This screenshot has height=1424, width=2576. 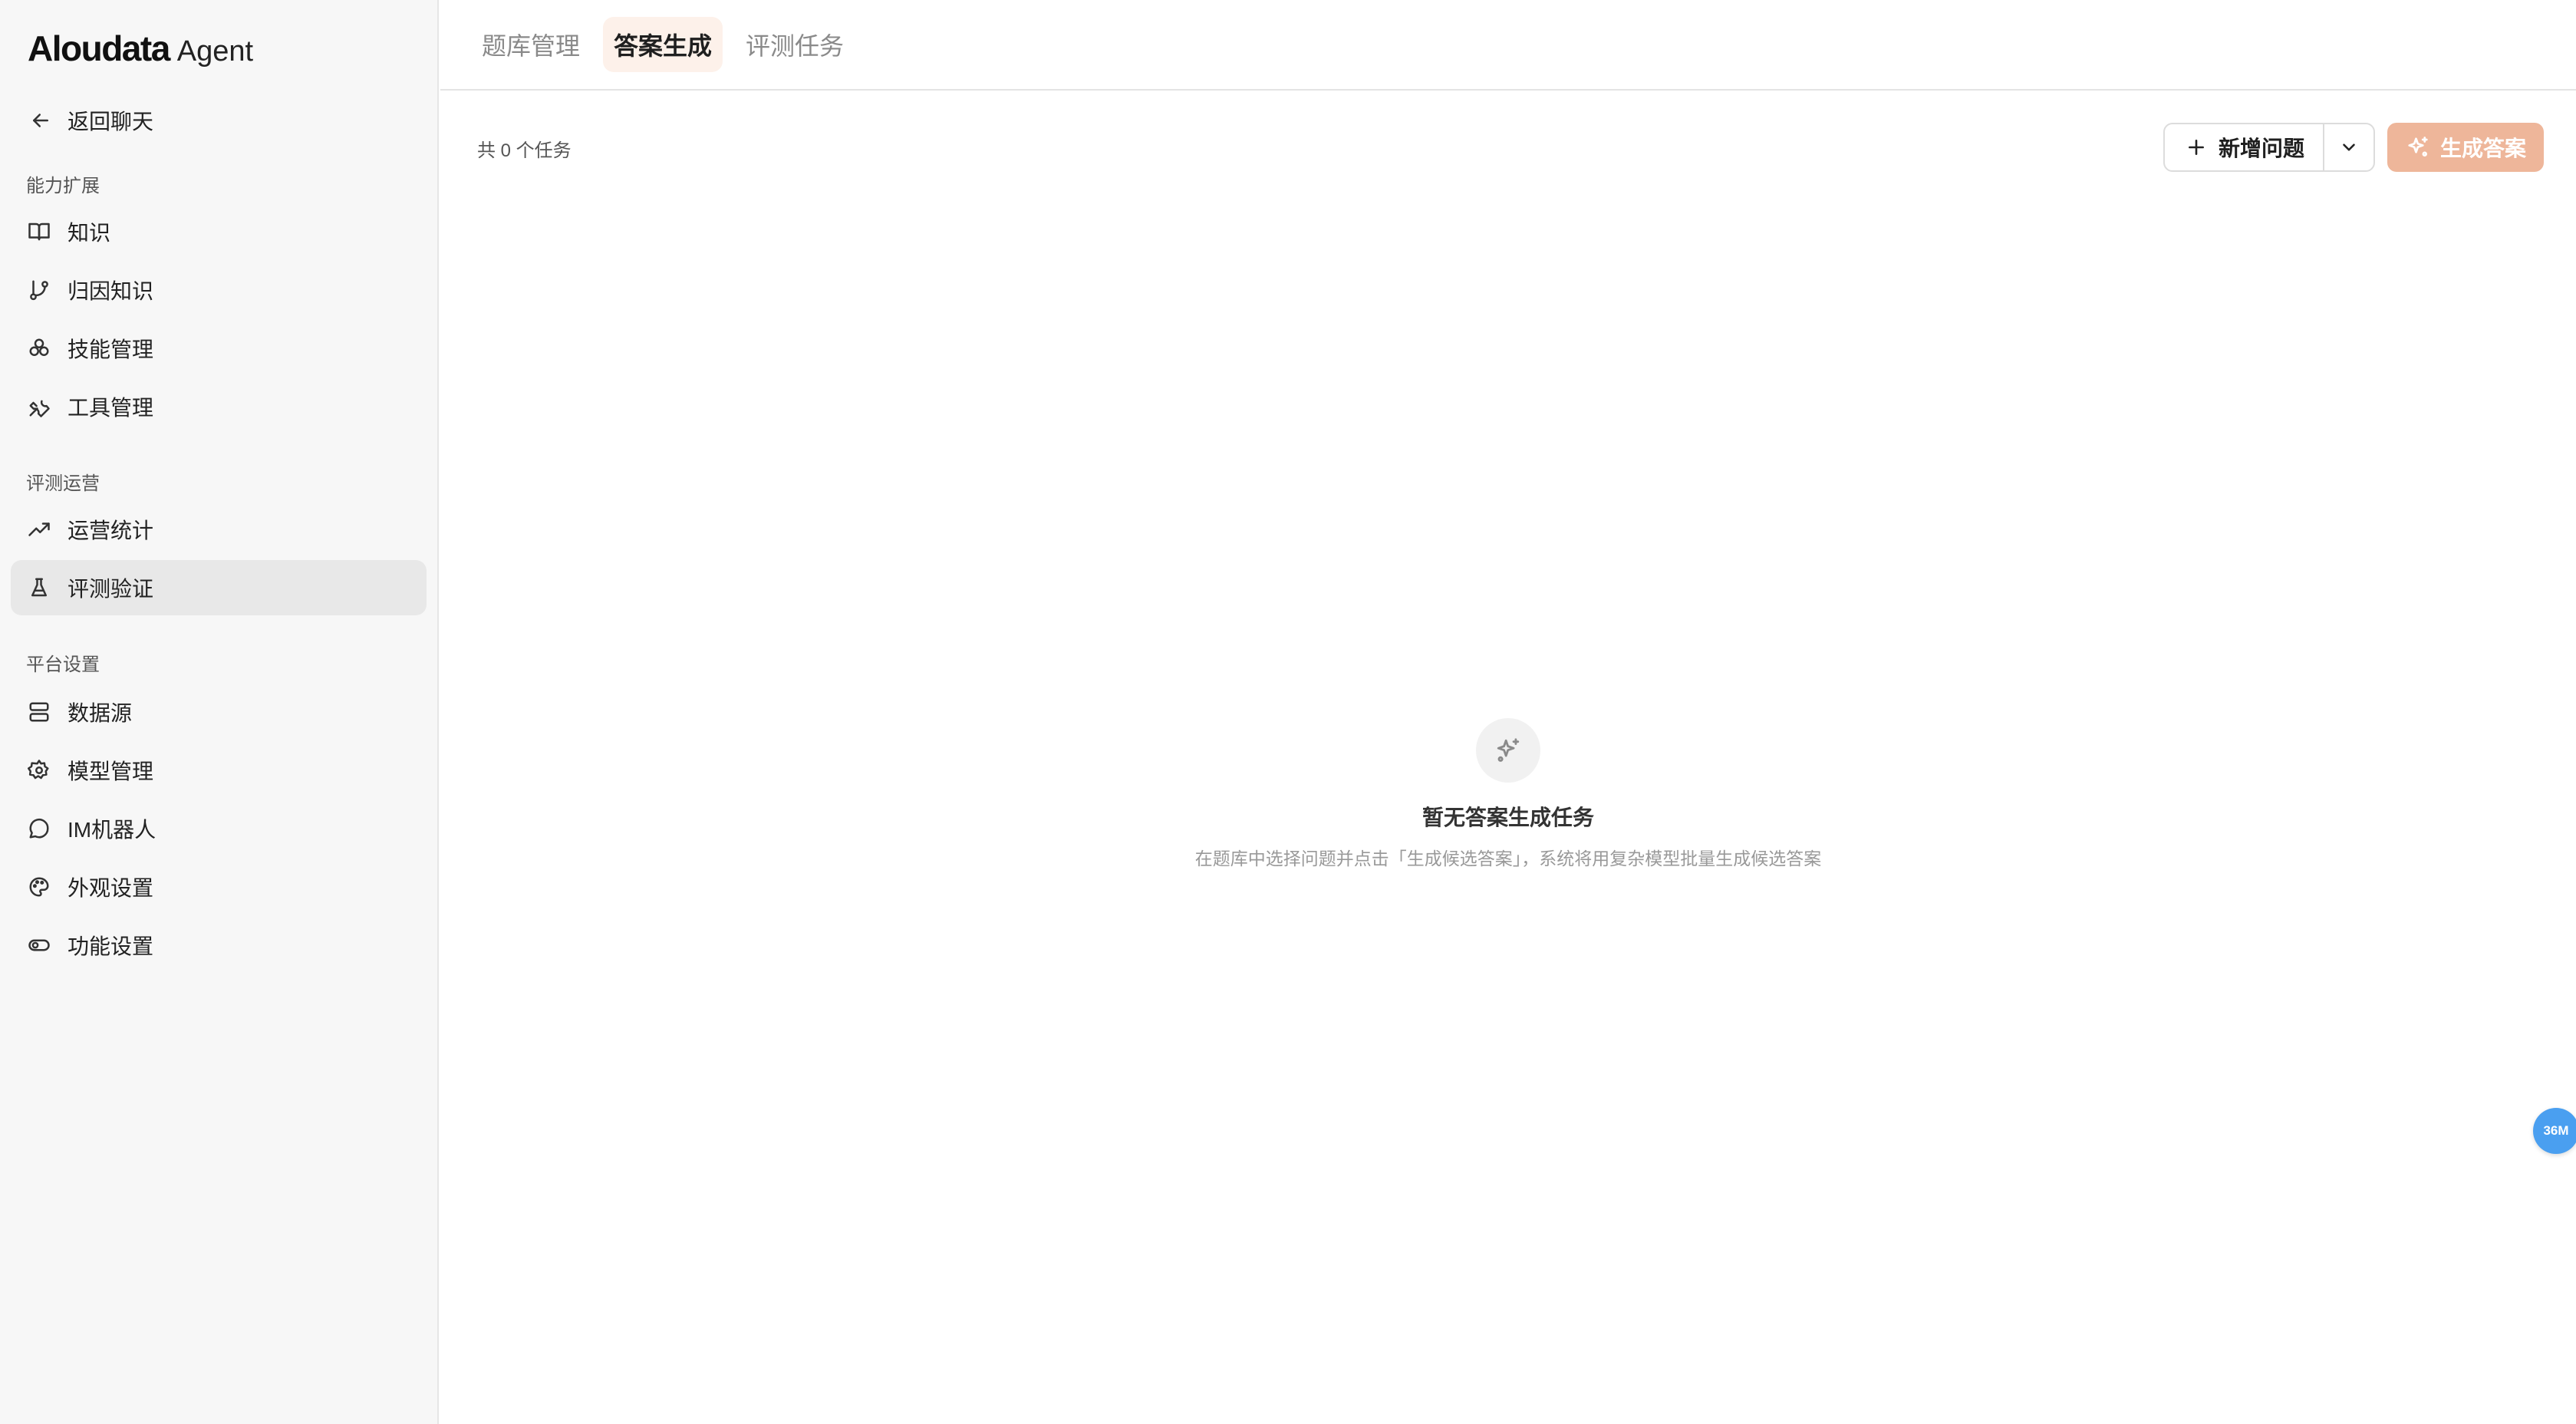 What do you see at coordinates (2554, 1131) in the screenshot?
I see `floating-memory-badge: 36M` at bounding box center [2554, 1131].